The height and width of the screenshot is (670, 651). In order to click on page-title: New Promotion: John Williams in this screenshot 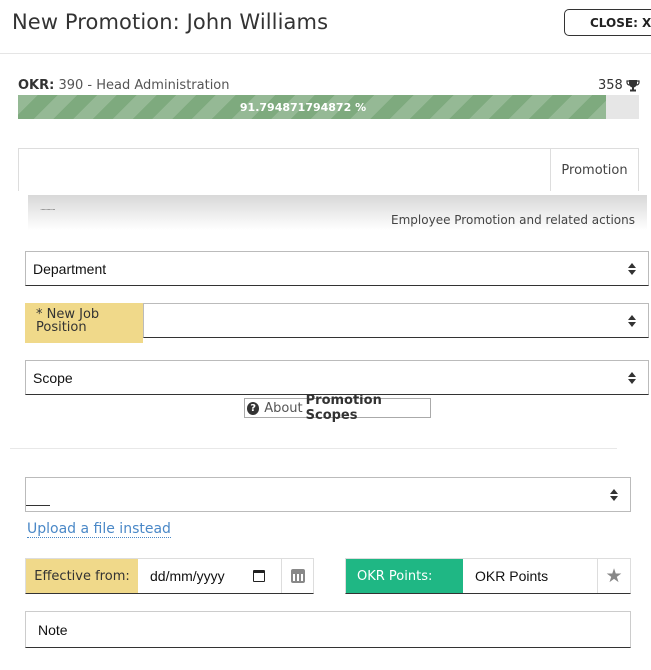, I will do `click(170, 22)`.